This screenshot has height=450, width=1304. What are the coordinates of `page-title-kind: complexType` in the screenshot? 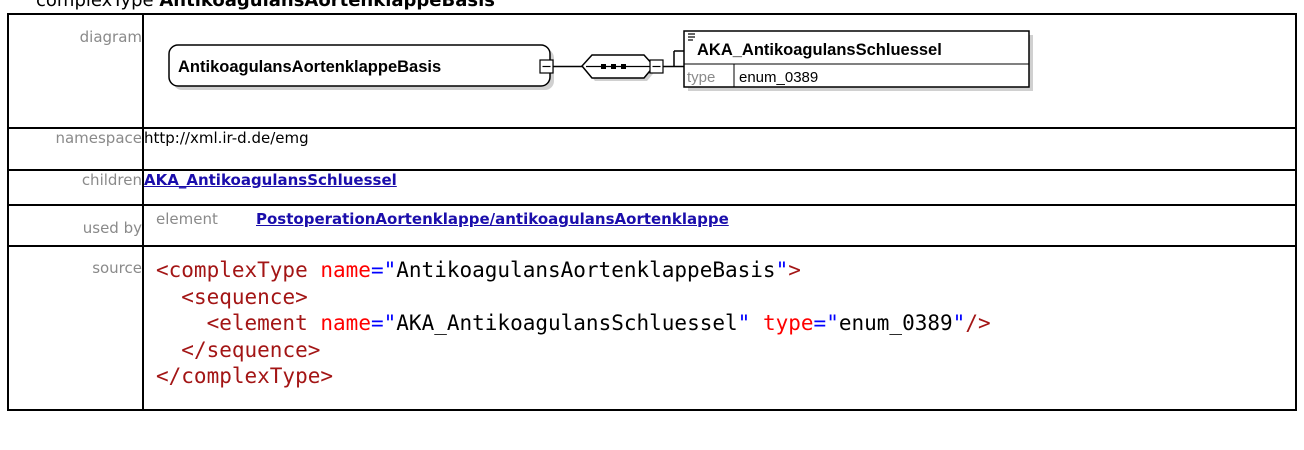 It's located at (95, 5).